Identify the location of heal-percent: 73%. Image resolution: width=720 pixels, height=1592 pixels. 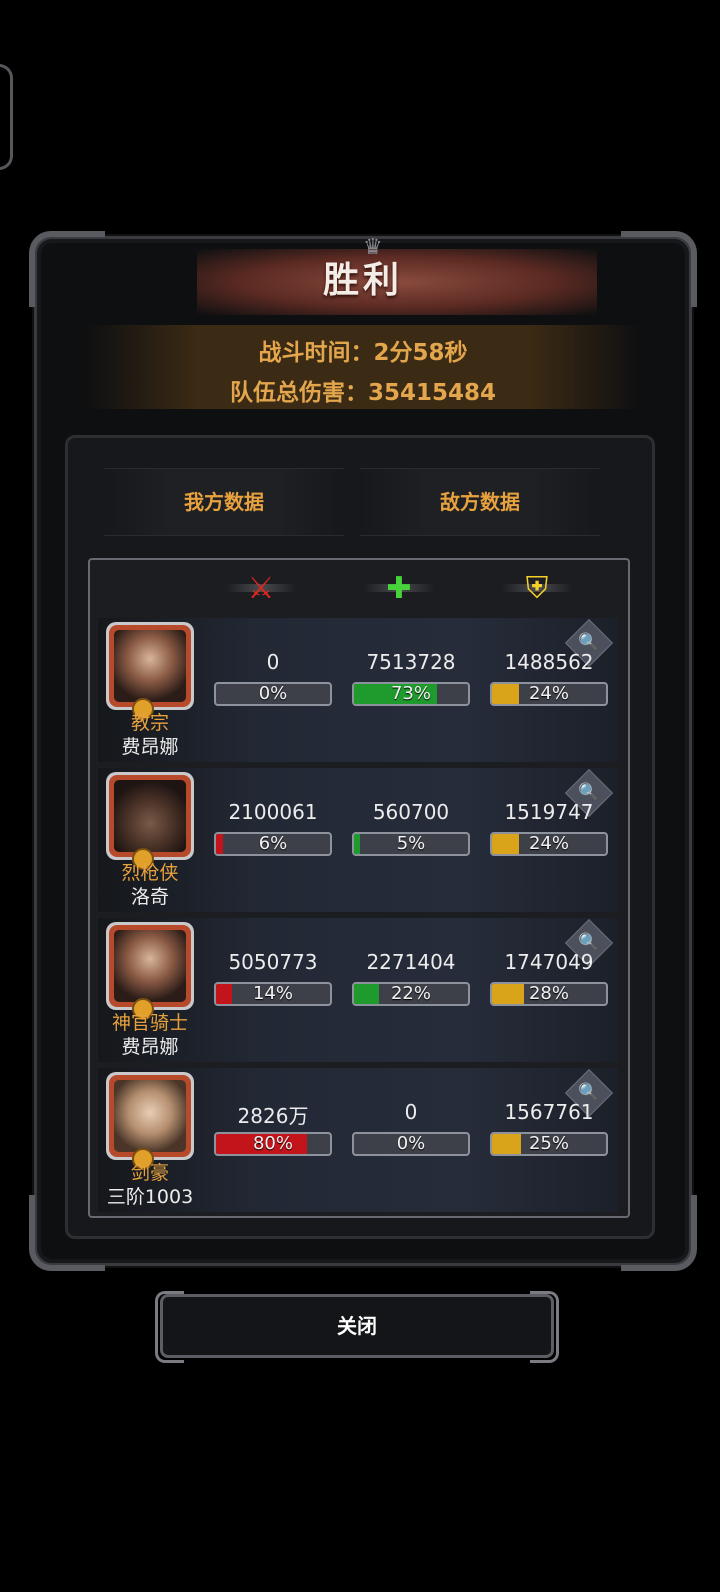
(410, 693).